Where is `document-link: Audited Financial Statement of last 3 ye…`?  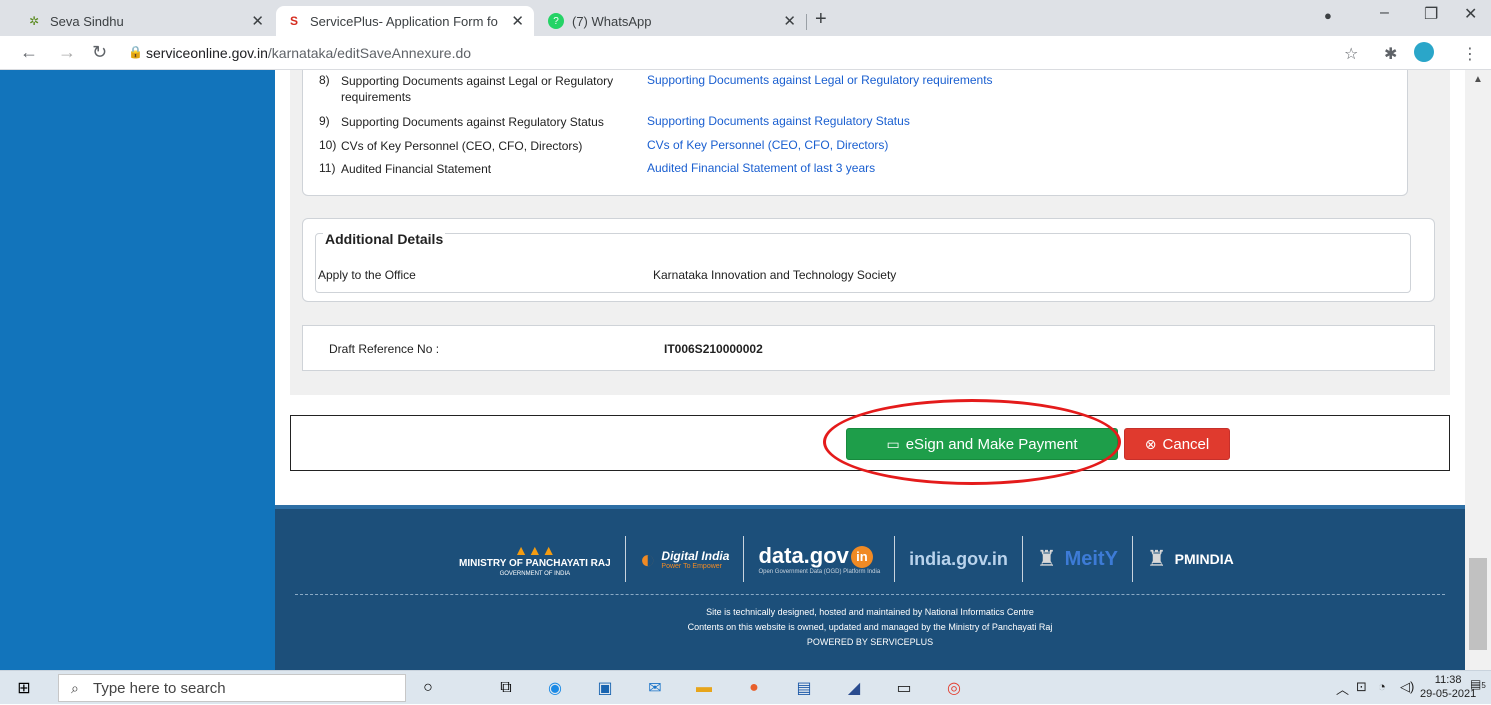
document-link: Audited Financial Statement of last 3 ye… is located at coordinates (761, 169).